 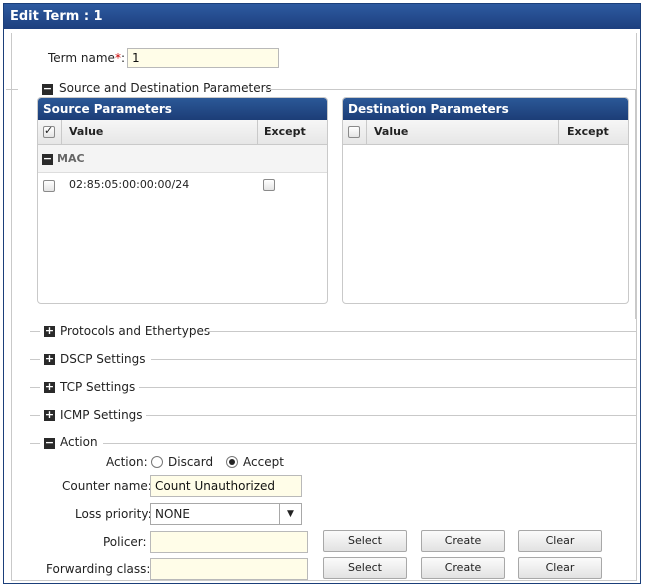 What do you see at coordinates (485, 109) in the screenshot?
I see `destination-panel-header: Destination Parameters` at bounding box center [485, 109].